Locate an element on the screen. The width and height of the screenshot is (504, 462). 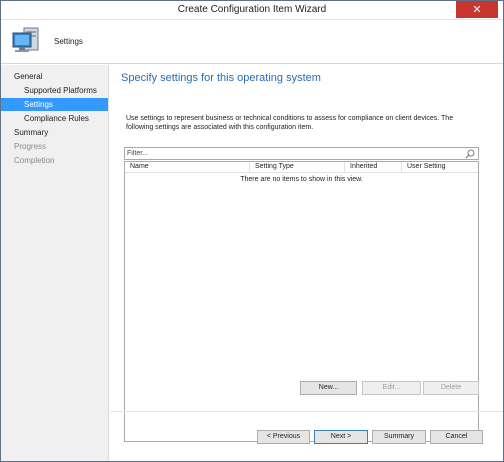
nav-item-progress: Progress is located at coordinates (30, 146).